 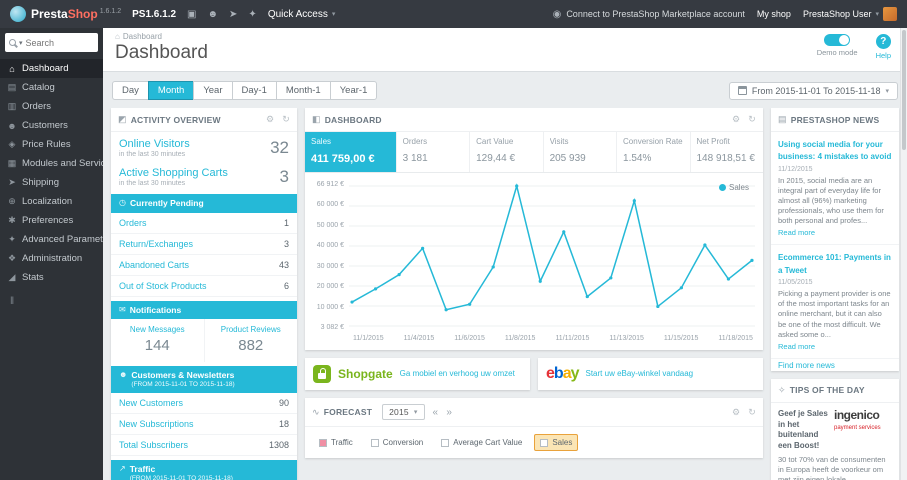 I want to click on kpi-tab-conversion-rate: Conversion Rate 1.54%, so click(x=654, y=152).